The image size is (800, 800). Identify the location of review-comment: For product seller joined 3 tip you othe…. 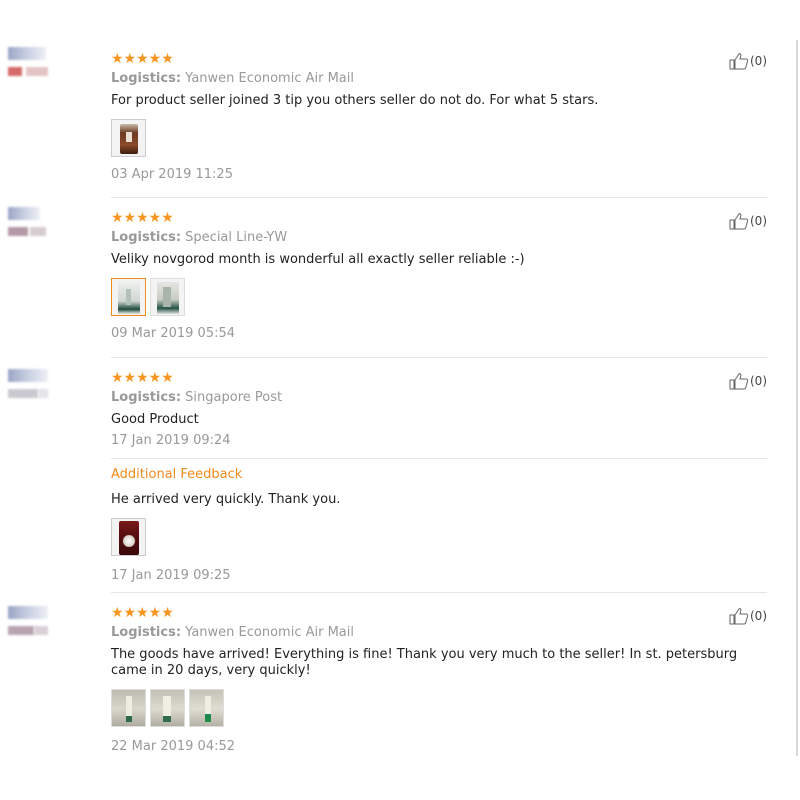
(355, 100).